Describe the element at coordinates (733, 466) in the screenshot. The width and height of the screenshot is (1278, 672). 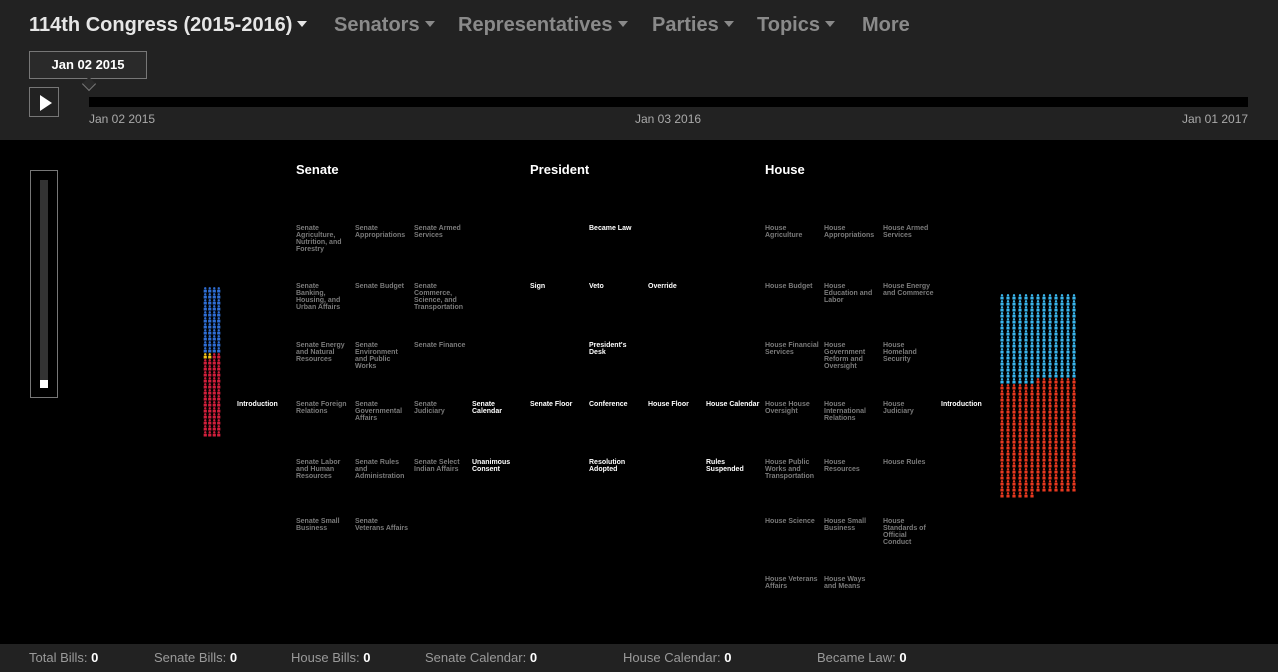
I see `rules-suspended-node: Rules Suspended` at that location.